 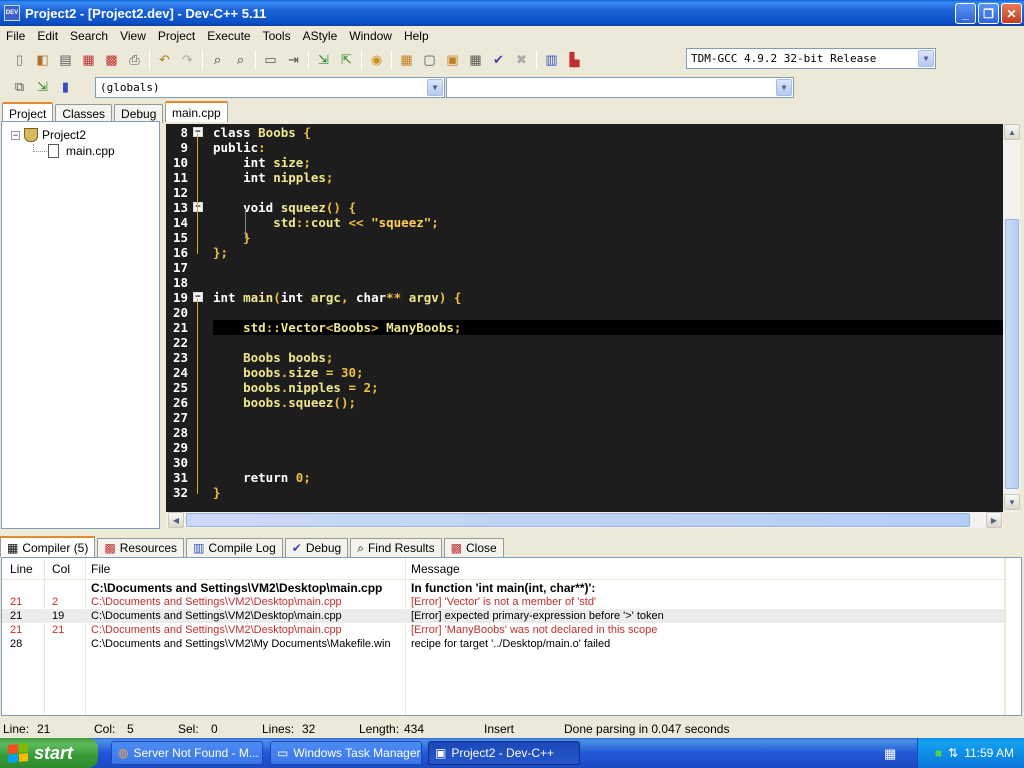 What do you see at coordinates (584, 177) in the screenshot?
I see `code-line: 11 int nipples;` at bounding box center [584, 177].